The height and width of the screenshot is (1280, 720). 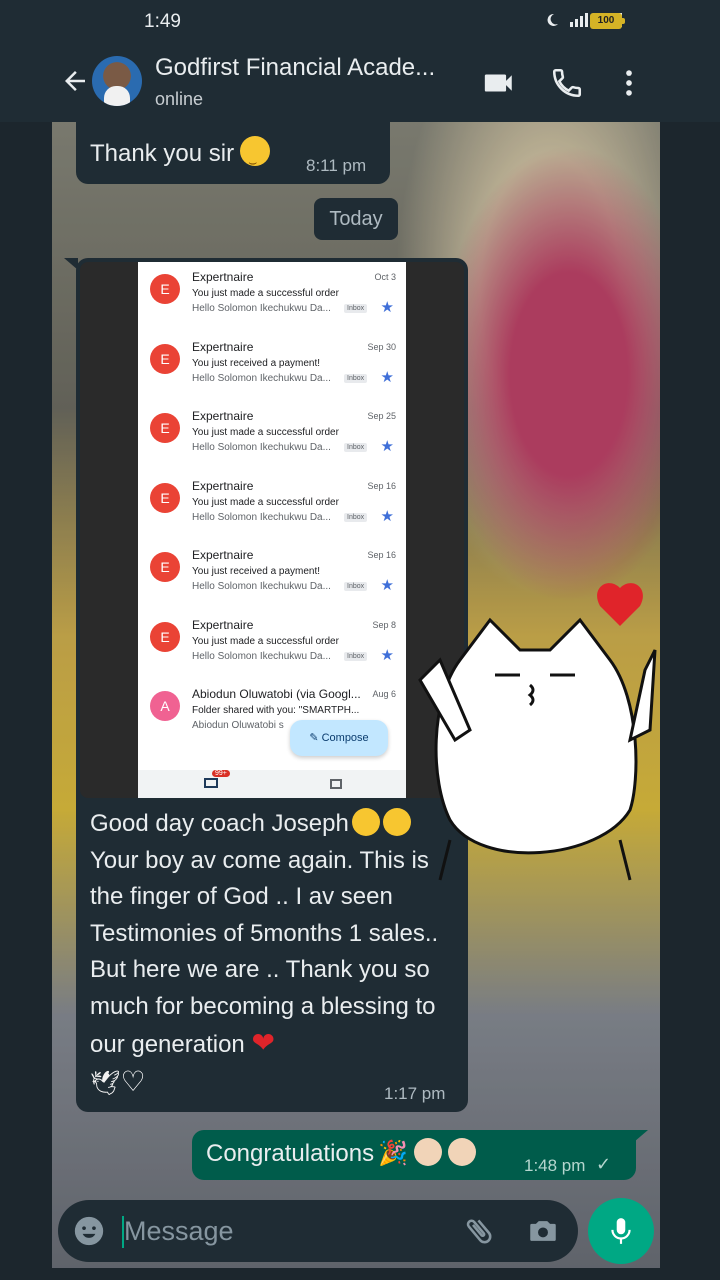 I want to click on date-divider: Today, so click(x=356, y=219).